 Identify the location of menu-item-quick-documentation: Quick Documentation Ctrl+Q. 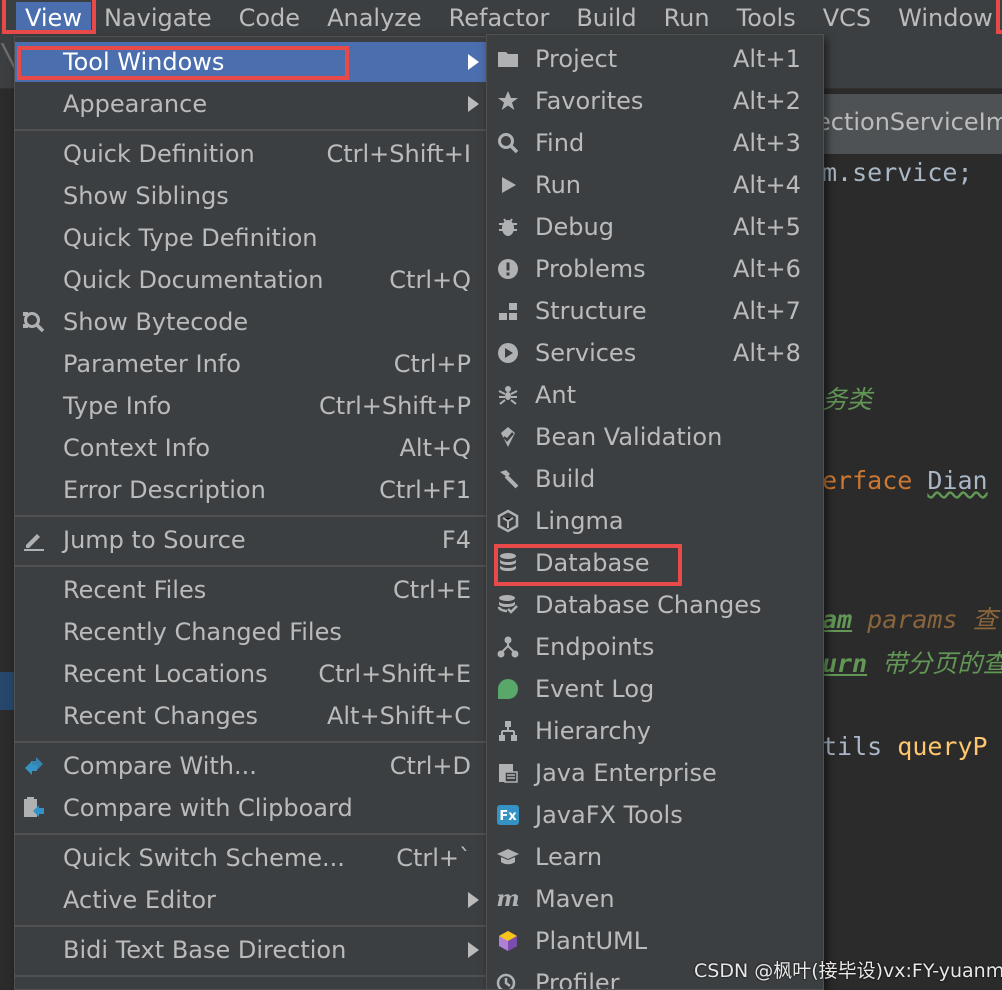
(251, 280).